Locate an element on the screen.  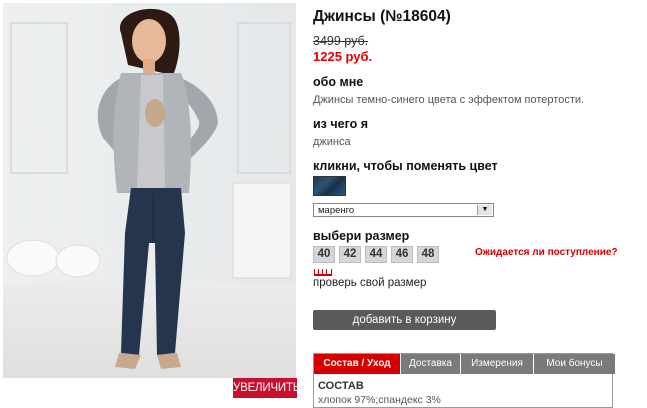
size-option: 42 is located at coordinates (350, 254).